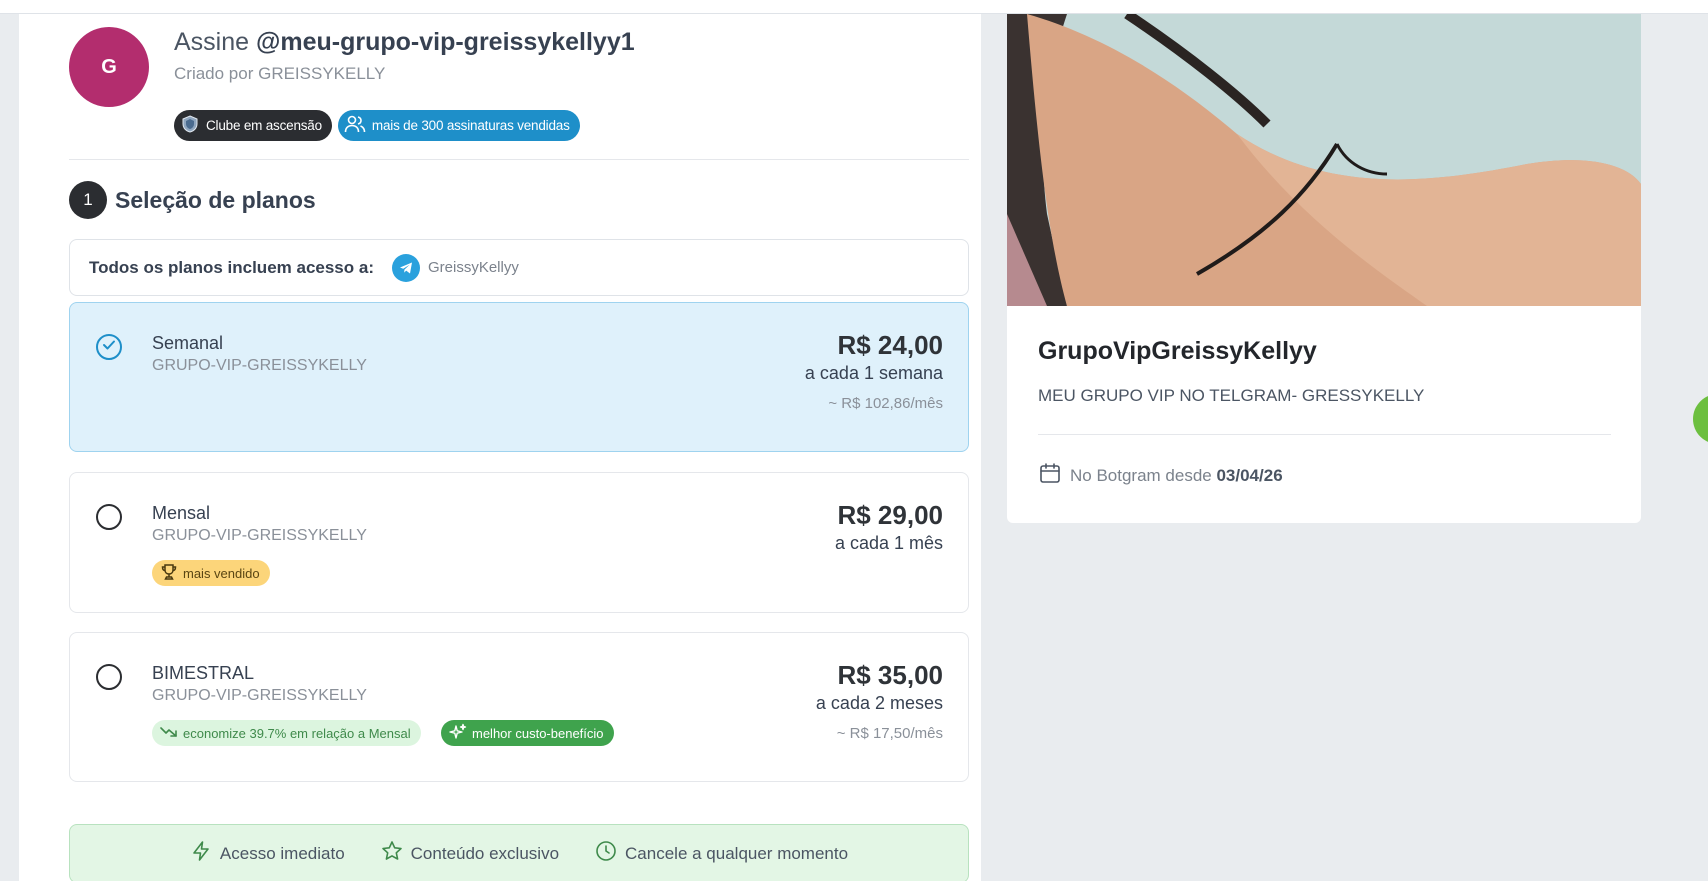 The height and width of the screenshot is (881, 1708). What do you see at coordinates (890, 515) in the screenshot?
I see `plan-price: R$ 29,00` at bounding box center [890, 515].